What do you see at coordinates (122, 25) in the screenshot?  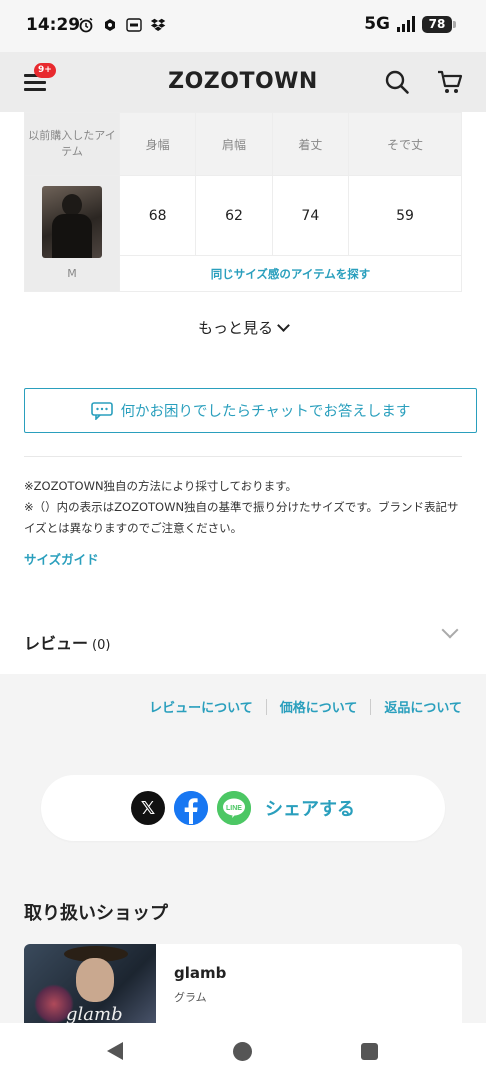 I see `status-notification-icons` at bounding box center [122, 25].